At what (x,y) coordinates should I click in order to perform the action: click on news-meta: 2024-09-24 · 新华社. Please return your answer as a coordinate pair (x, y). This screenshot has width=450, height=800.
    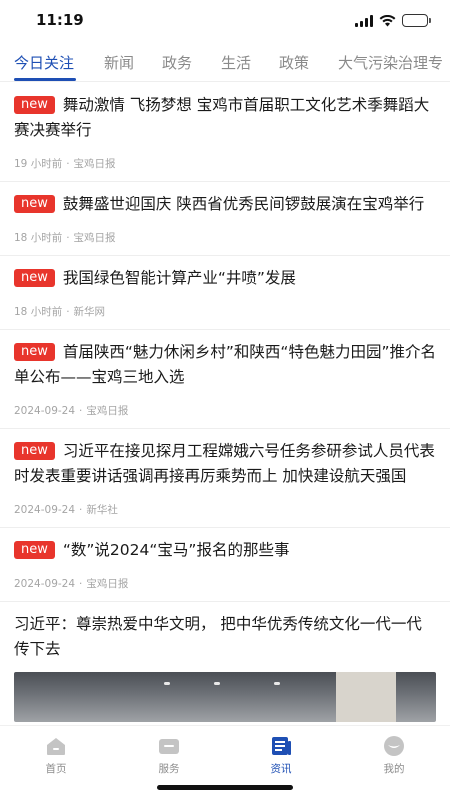
    Looking at the image, I should click on (66, 510).